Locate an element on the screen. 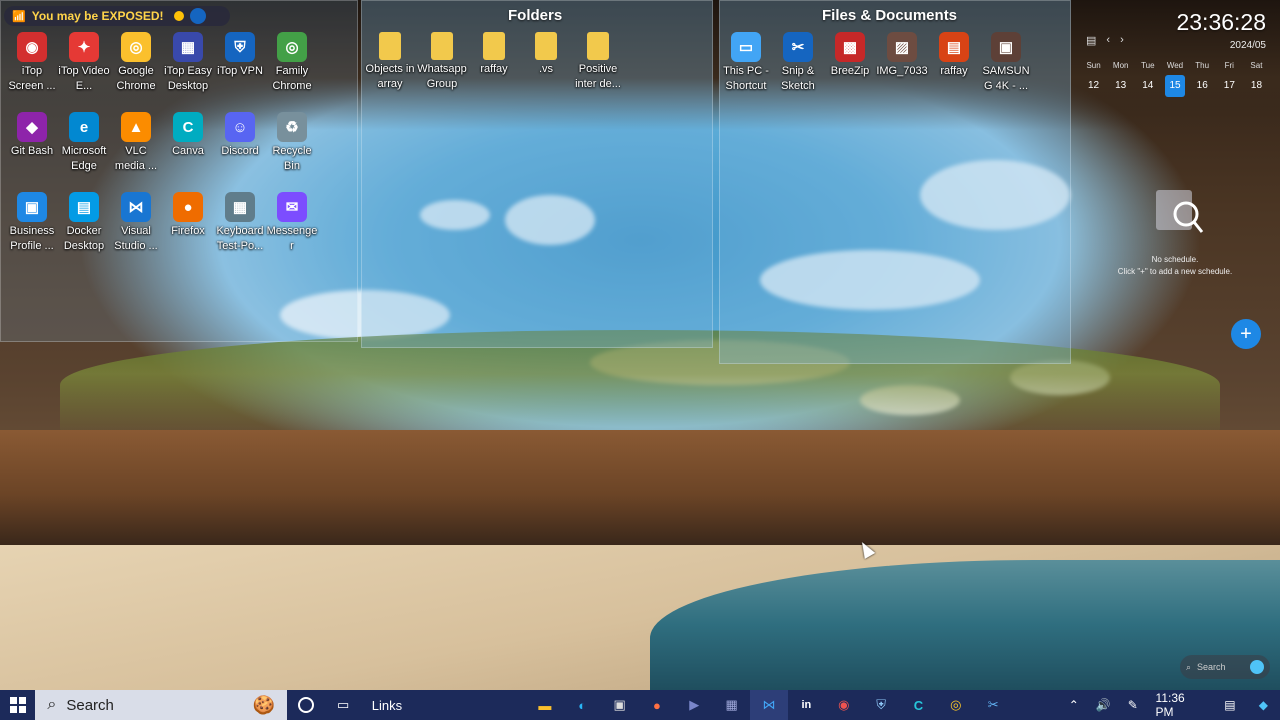 This screenshot has width=1280, height=720. taskbar-app-canva: C is located at coordinates (918, 705).